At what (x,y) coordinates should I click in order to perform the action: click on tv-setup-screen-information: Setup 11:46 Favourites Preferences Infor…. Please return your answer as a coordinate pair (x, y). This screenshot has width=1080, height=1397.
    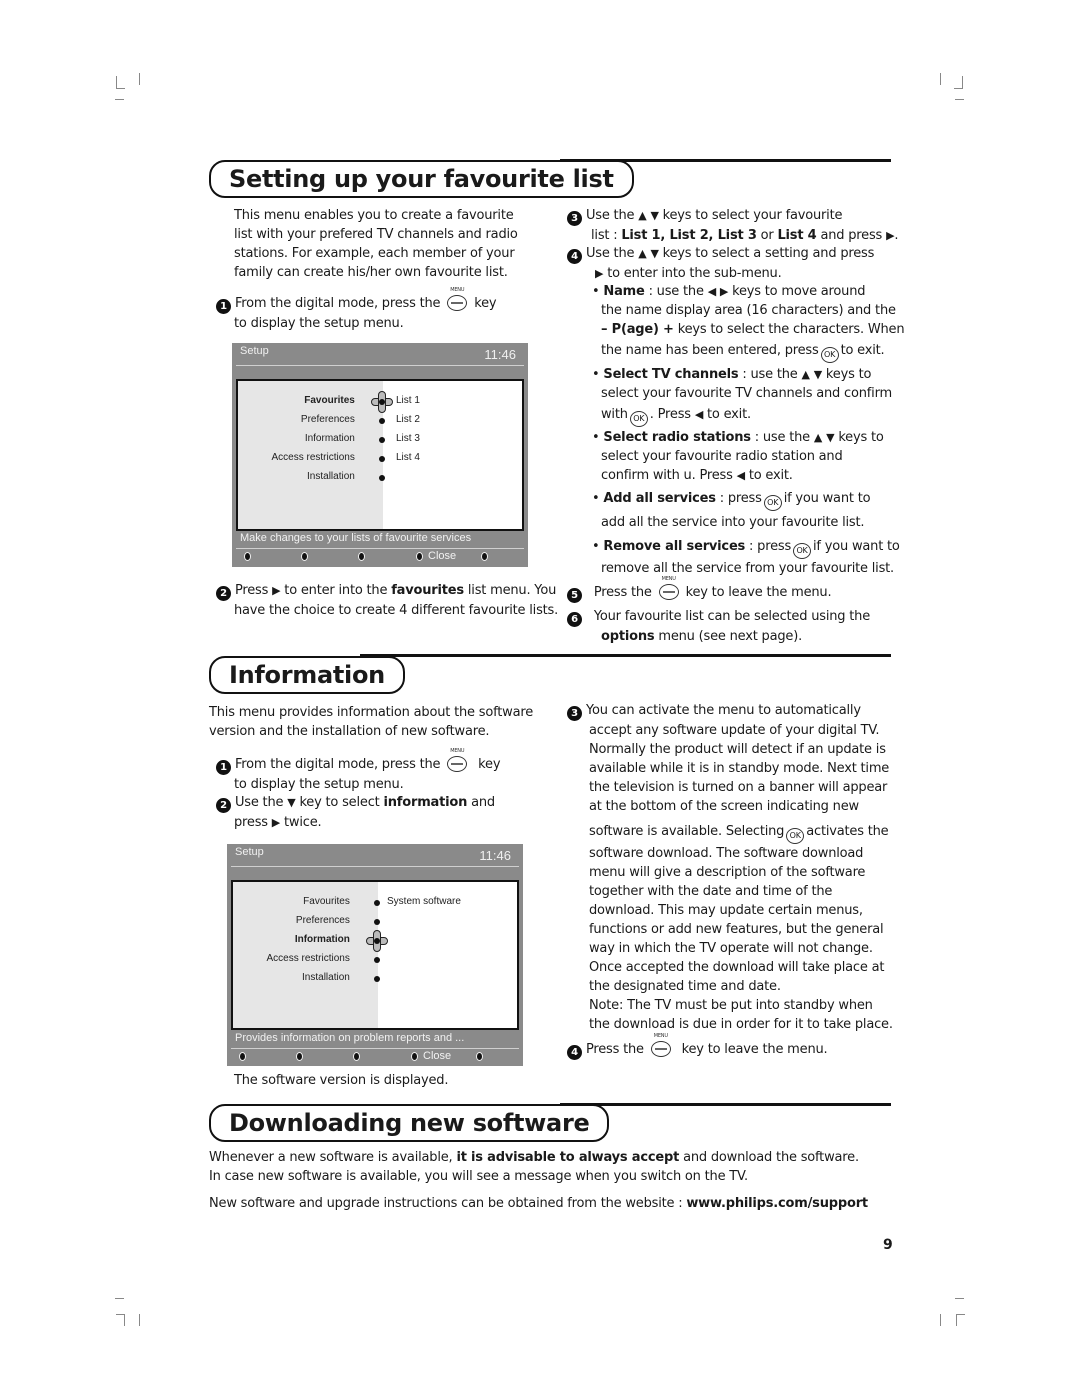
    Looking at the image, I should click on (375, 955).